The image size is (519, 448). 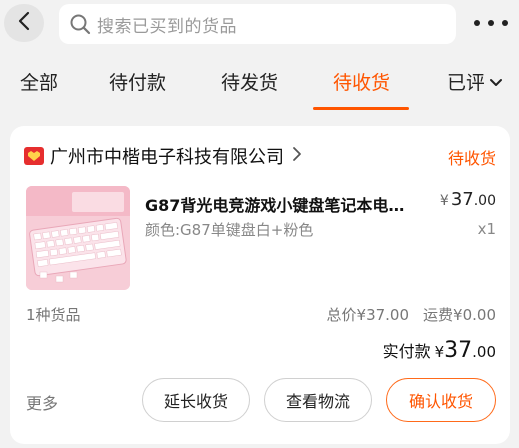 What do you see at coordinates (439, 350) in the screenshot?
I see `paid-amount: 实付款 ¥37.00` at bounding box center [439, 350].